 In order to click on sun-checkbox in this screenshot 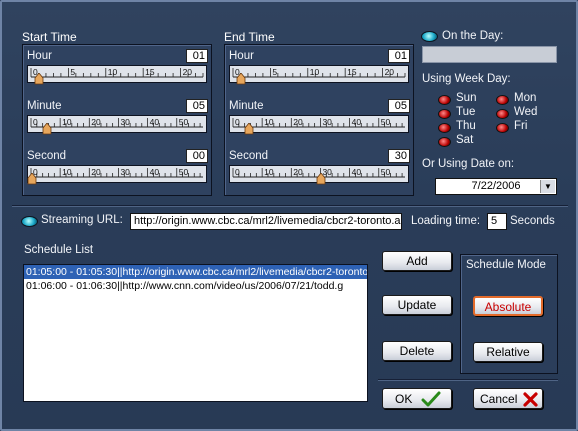, I will do `click(444, 100)`.